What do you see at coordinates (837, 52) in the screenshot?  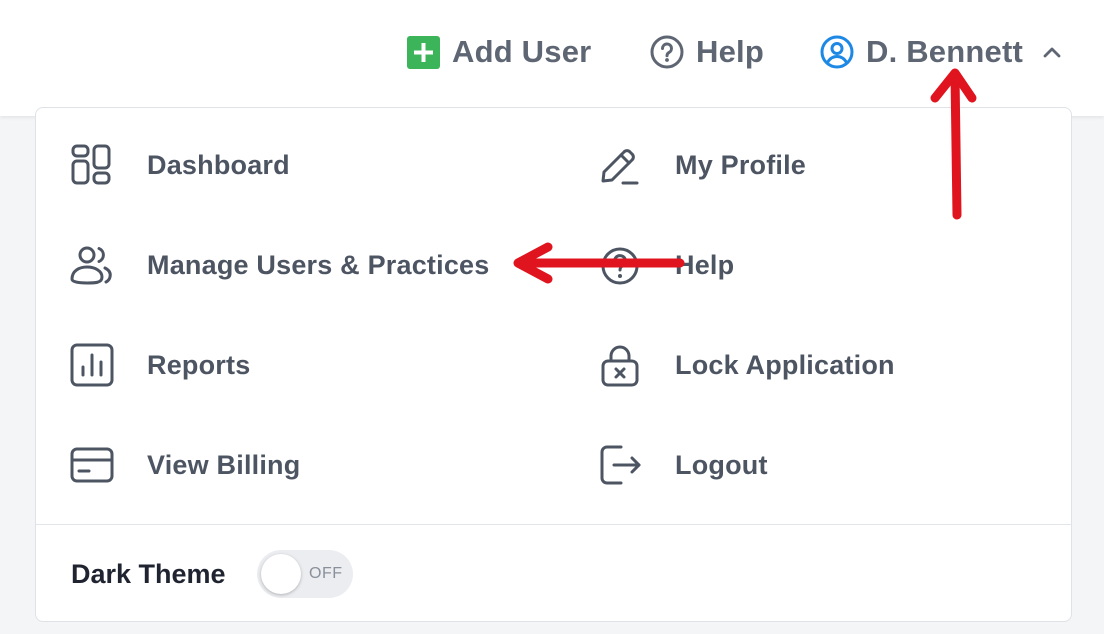 I see `user-circle-icon` at bounding box center [837, 52].